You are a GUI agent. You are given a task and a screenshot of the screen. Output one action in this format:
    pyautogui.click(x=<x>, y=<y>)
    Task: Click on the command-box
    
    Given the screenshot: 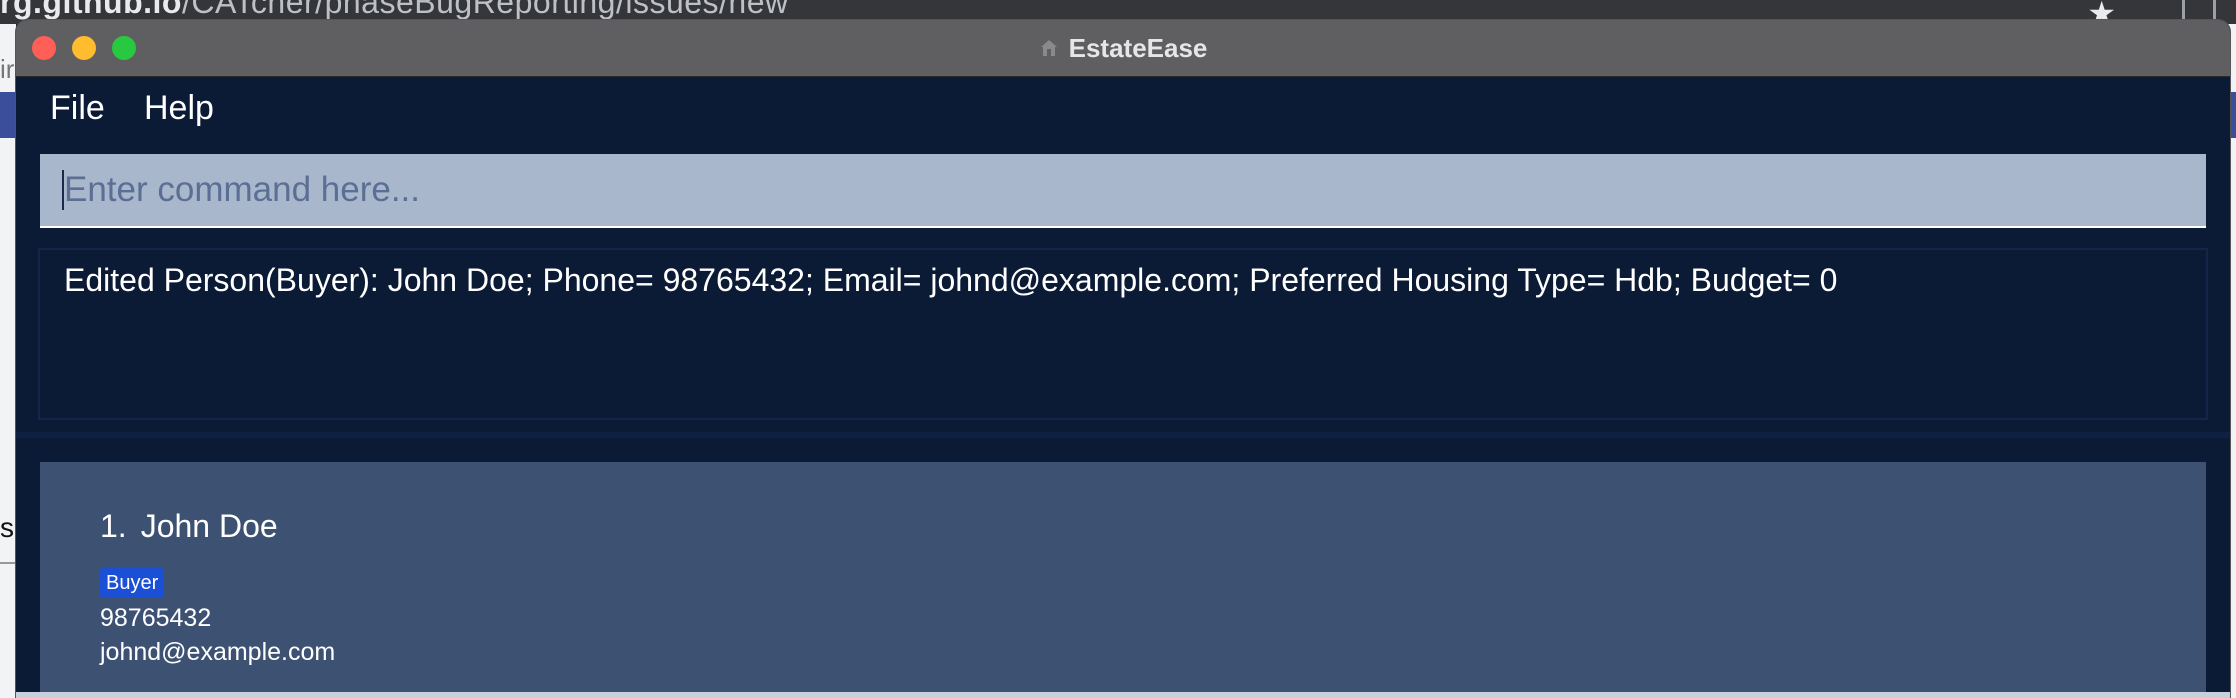 What is the action you would take?
    pyautogui.click(x=1123, y=191)
    